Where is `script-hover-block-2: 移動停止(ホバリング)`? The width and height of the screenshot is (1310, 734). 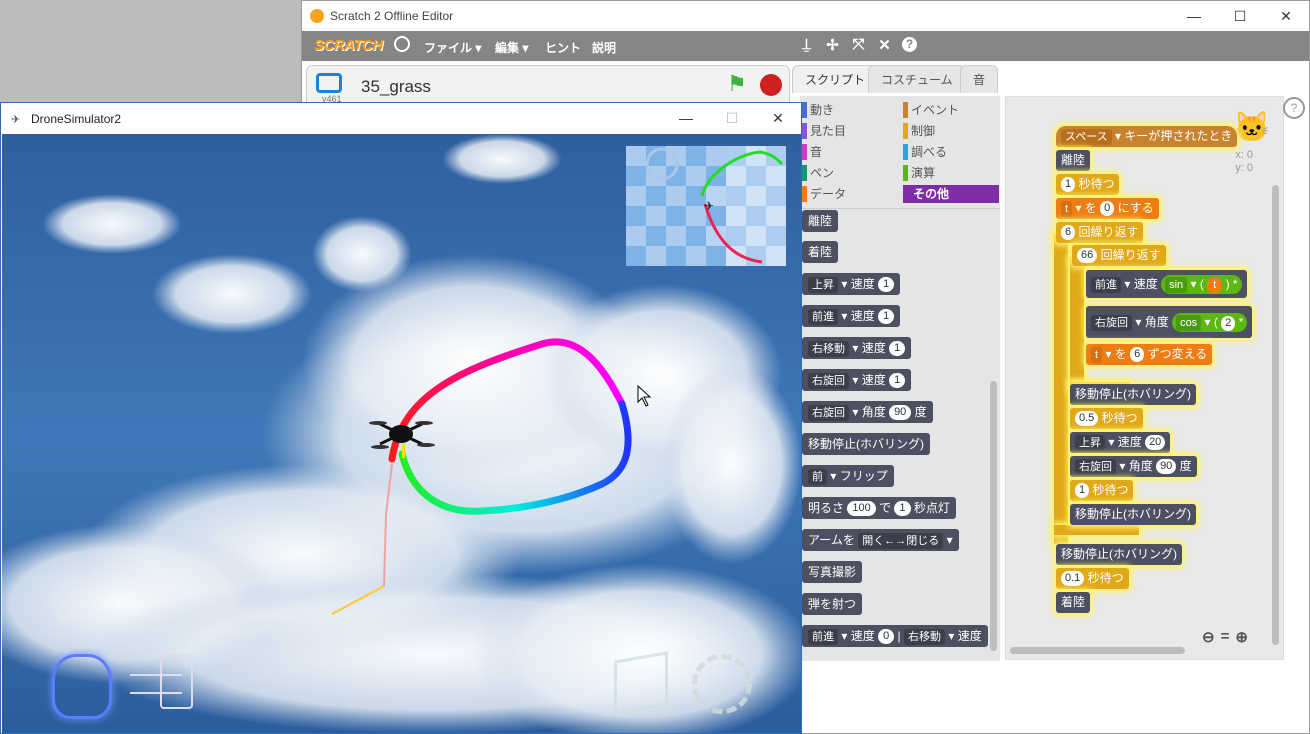
script-hover-block-2: 移動停止(ホバリング) is located at coordinates (1133, 514).